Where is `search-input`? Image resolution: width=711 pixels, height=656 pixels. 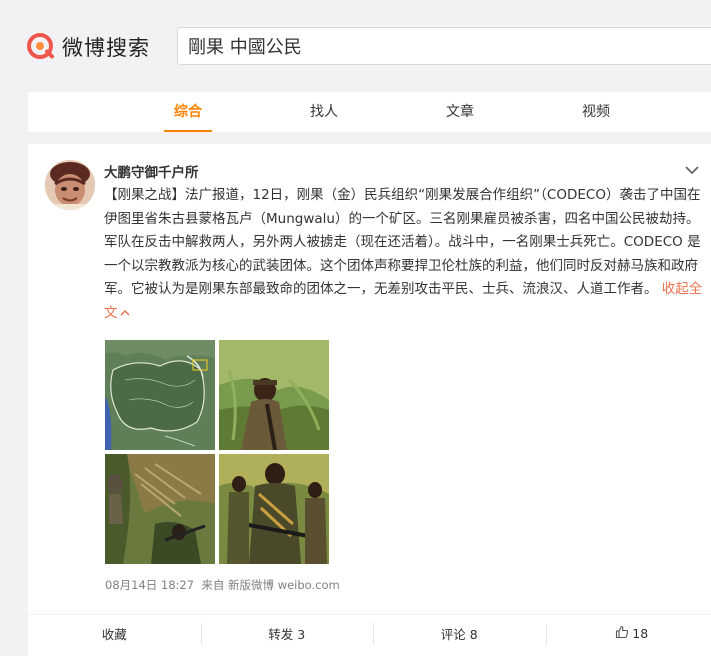 search-input is located at coordinates (449, 46).